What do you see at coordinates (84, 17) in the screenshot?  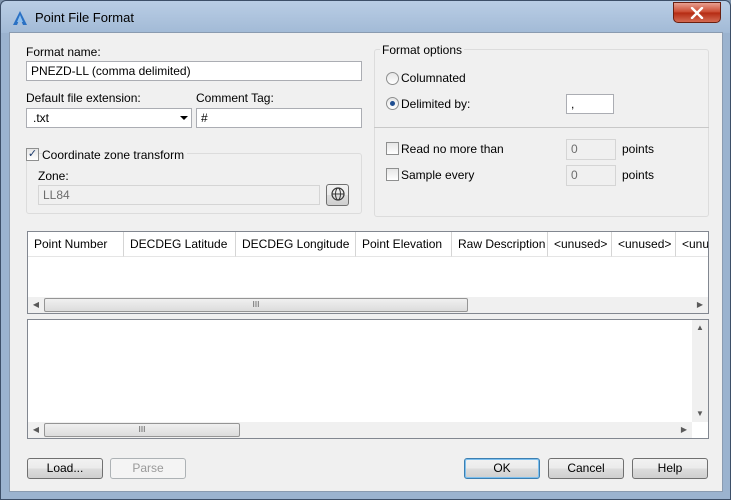 I see `window-title: Point File Format` at bounding box center [84, 17].